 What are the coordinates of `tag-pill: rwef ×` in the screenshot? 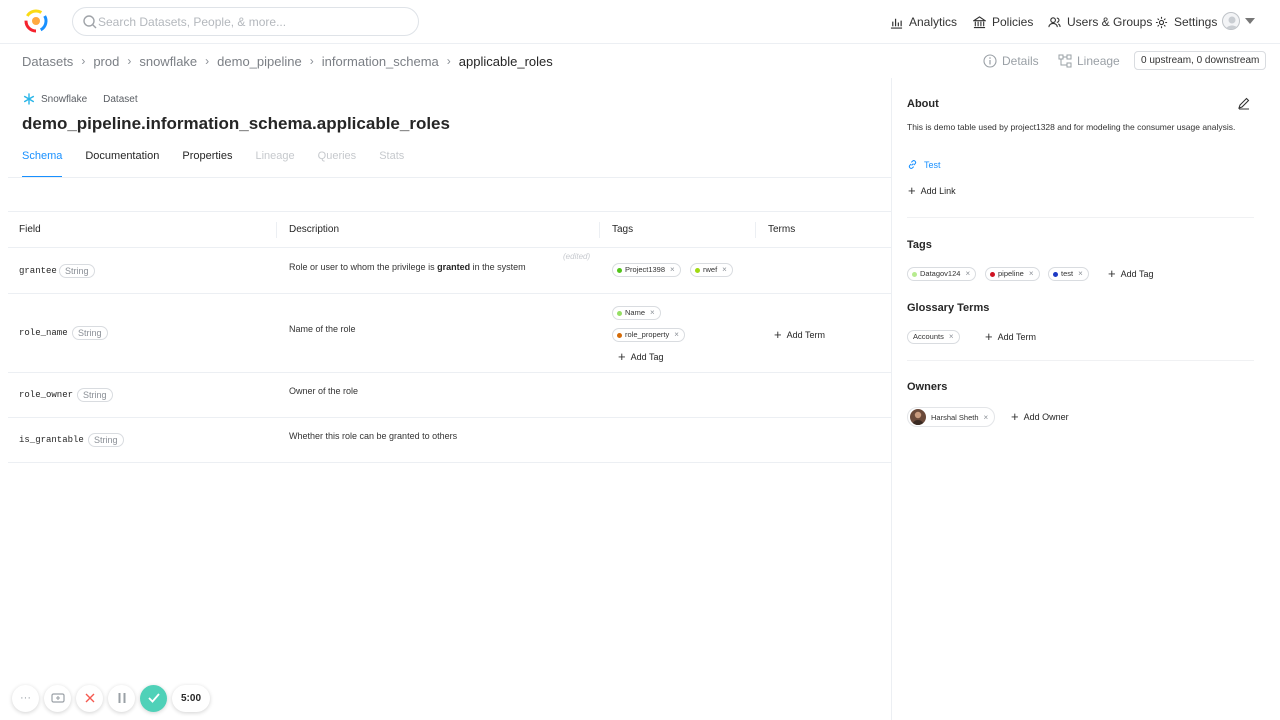 It's located at (711, 270).